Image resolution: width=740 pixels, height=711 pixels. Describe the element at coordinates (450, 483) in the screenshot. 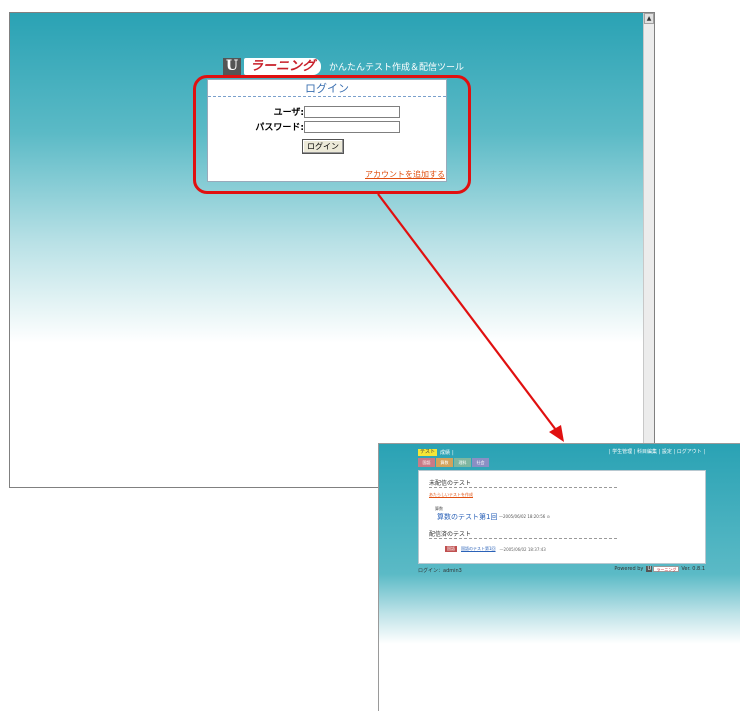

I see `undelivered-title: 未配信のテスト` at that location.